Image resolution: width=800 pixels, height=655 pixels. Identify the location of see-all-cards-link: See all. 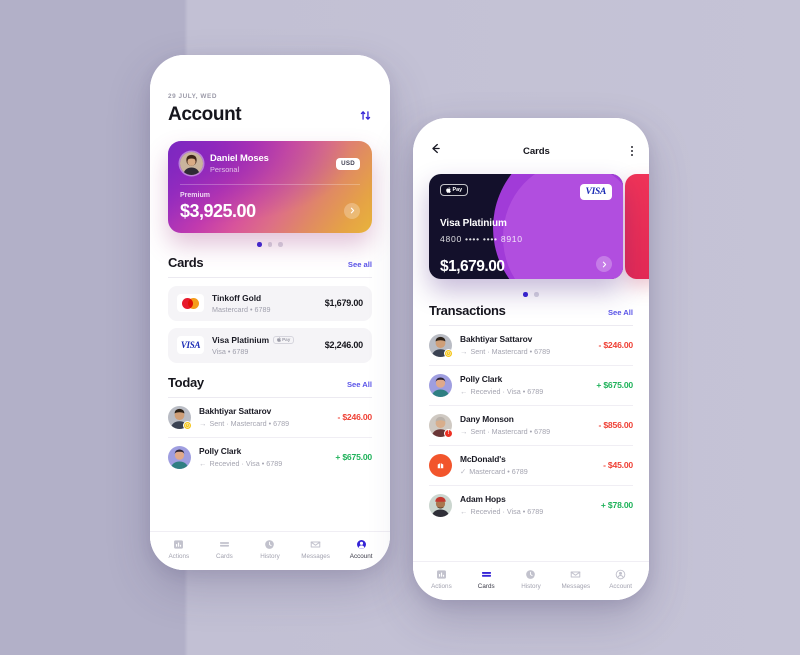
(360, 264).